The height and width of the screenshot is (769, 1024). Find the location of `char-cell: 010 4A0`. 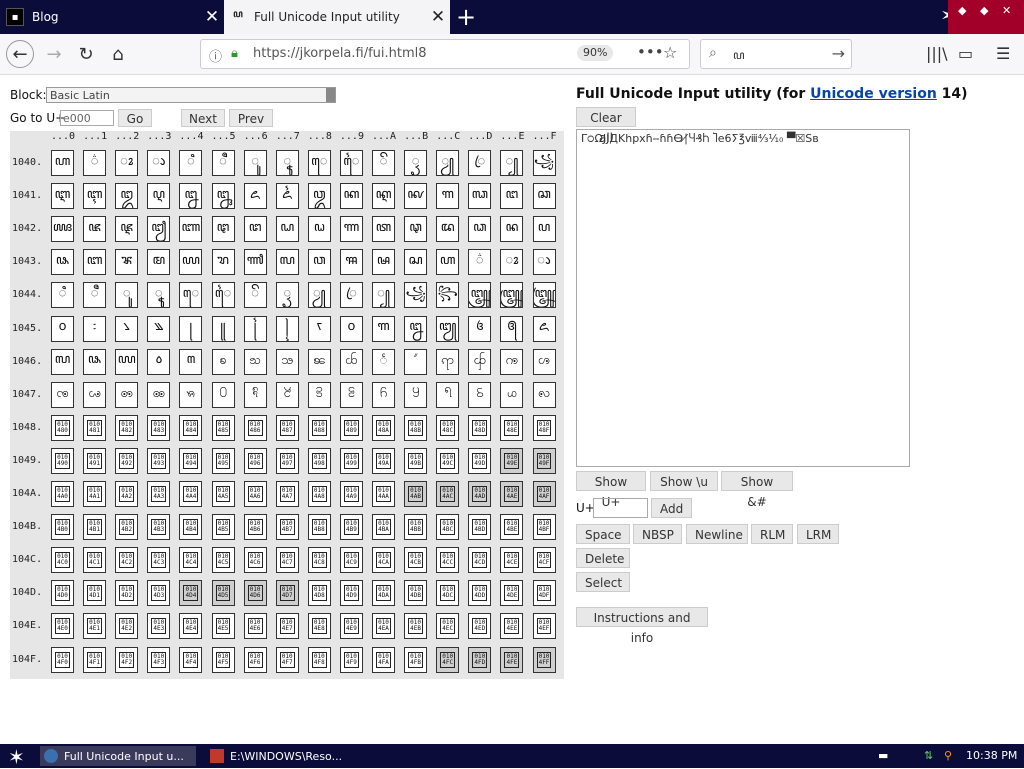

char-cell: 010 4A0 is located at coordinates (62, 494).